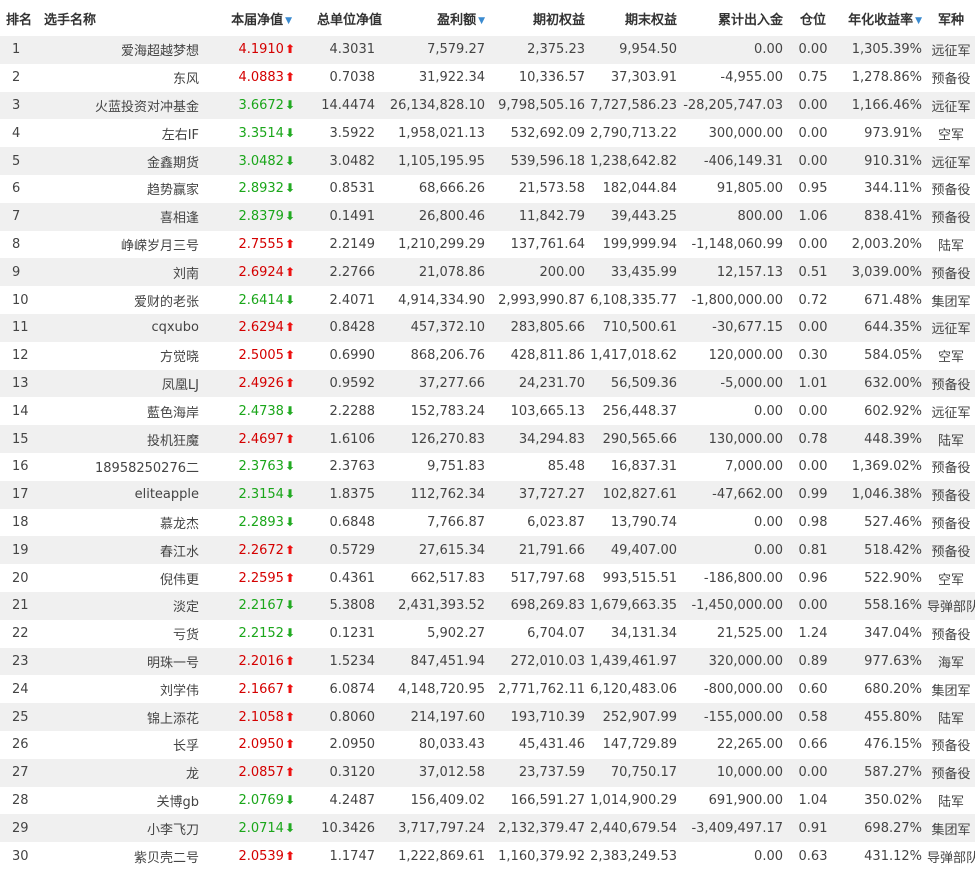 This screenshot has height=871, width=975. Describe the element at coordinates (123, 661) in the screenshot. I see `player-name-link: 明珠一号` at that location.